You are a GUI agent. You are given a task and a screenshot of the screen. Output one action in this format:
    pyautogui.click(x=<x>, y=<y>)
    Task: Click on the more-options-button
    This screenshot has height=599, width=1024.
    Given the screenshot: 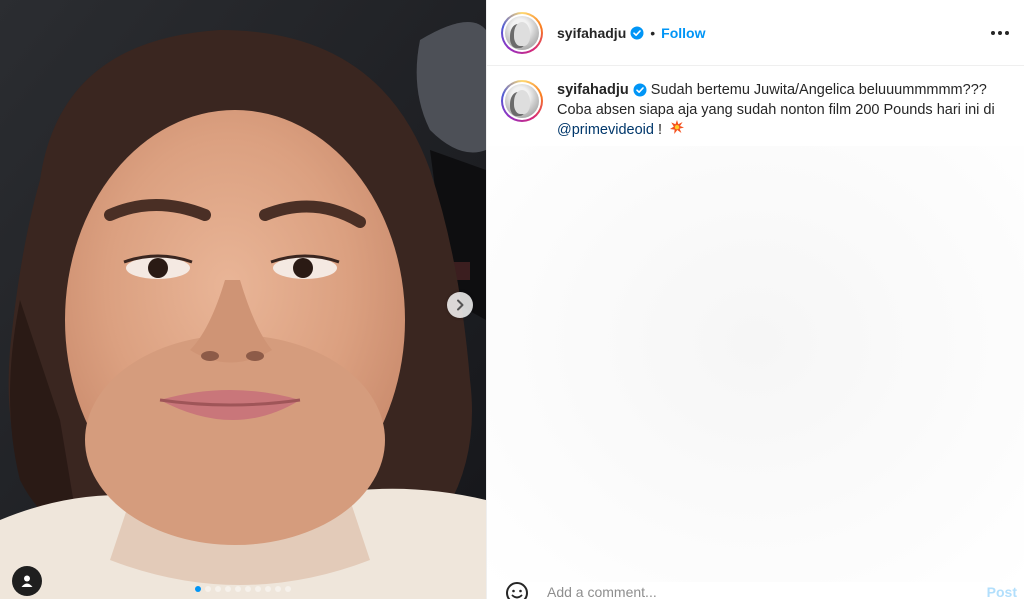 What is the action you would take?
    pyautogui.click(x=1000, y=33)
    